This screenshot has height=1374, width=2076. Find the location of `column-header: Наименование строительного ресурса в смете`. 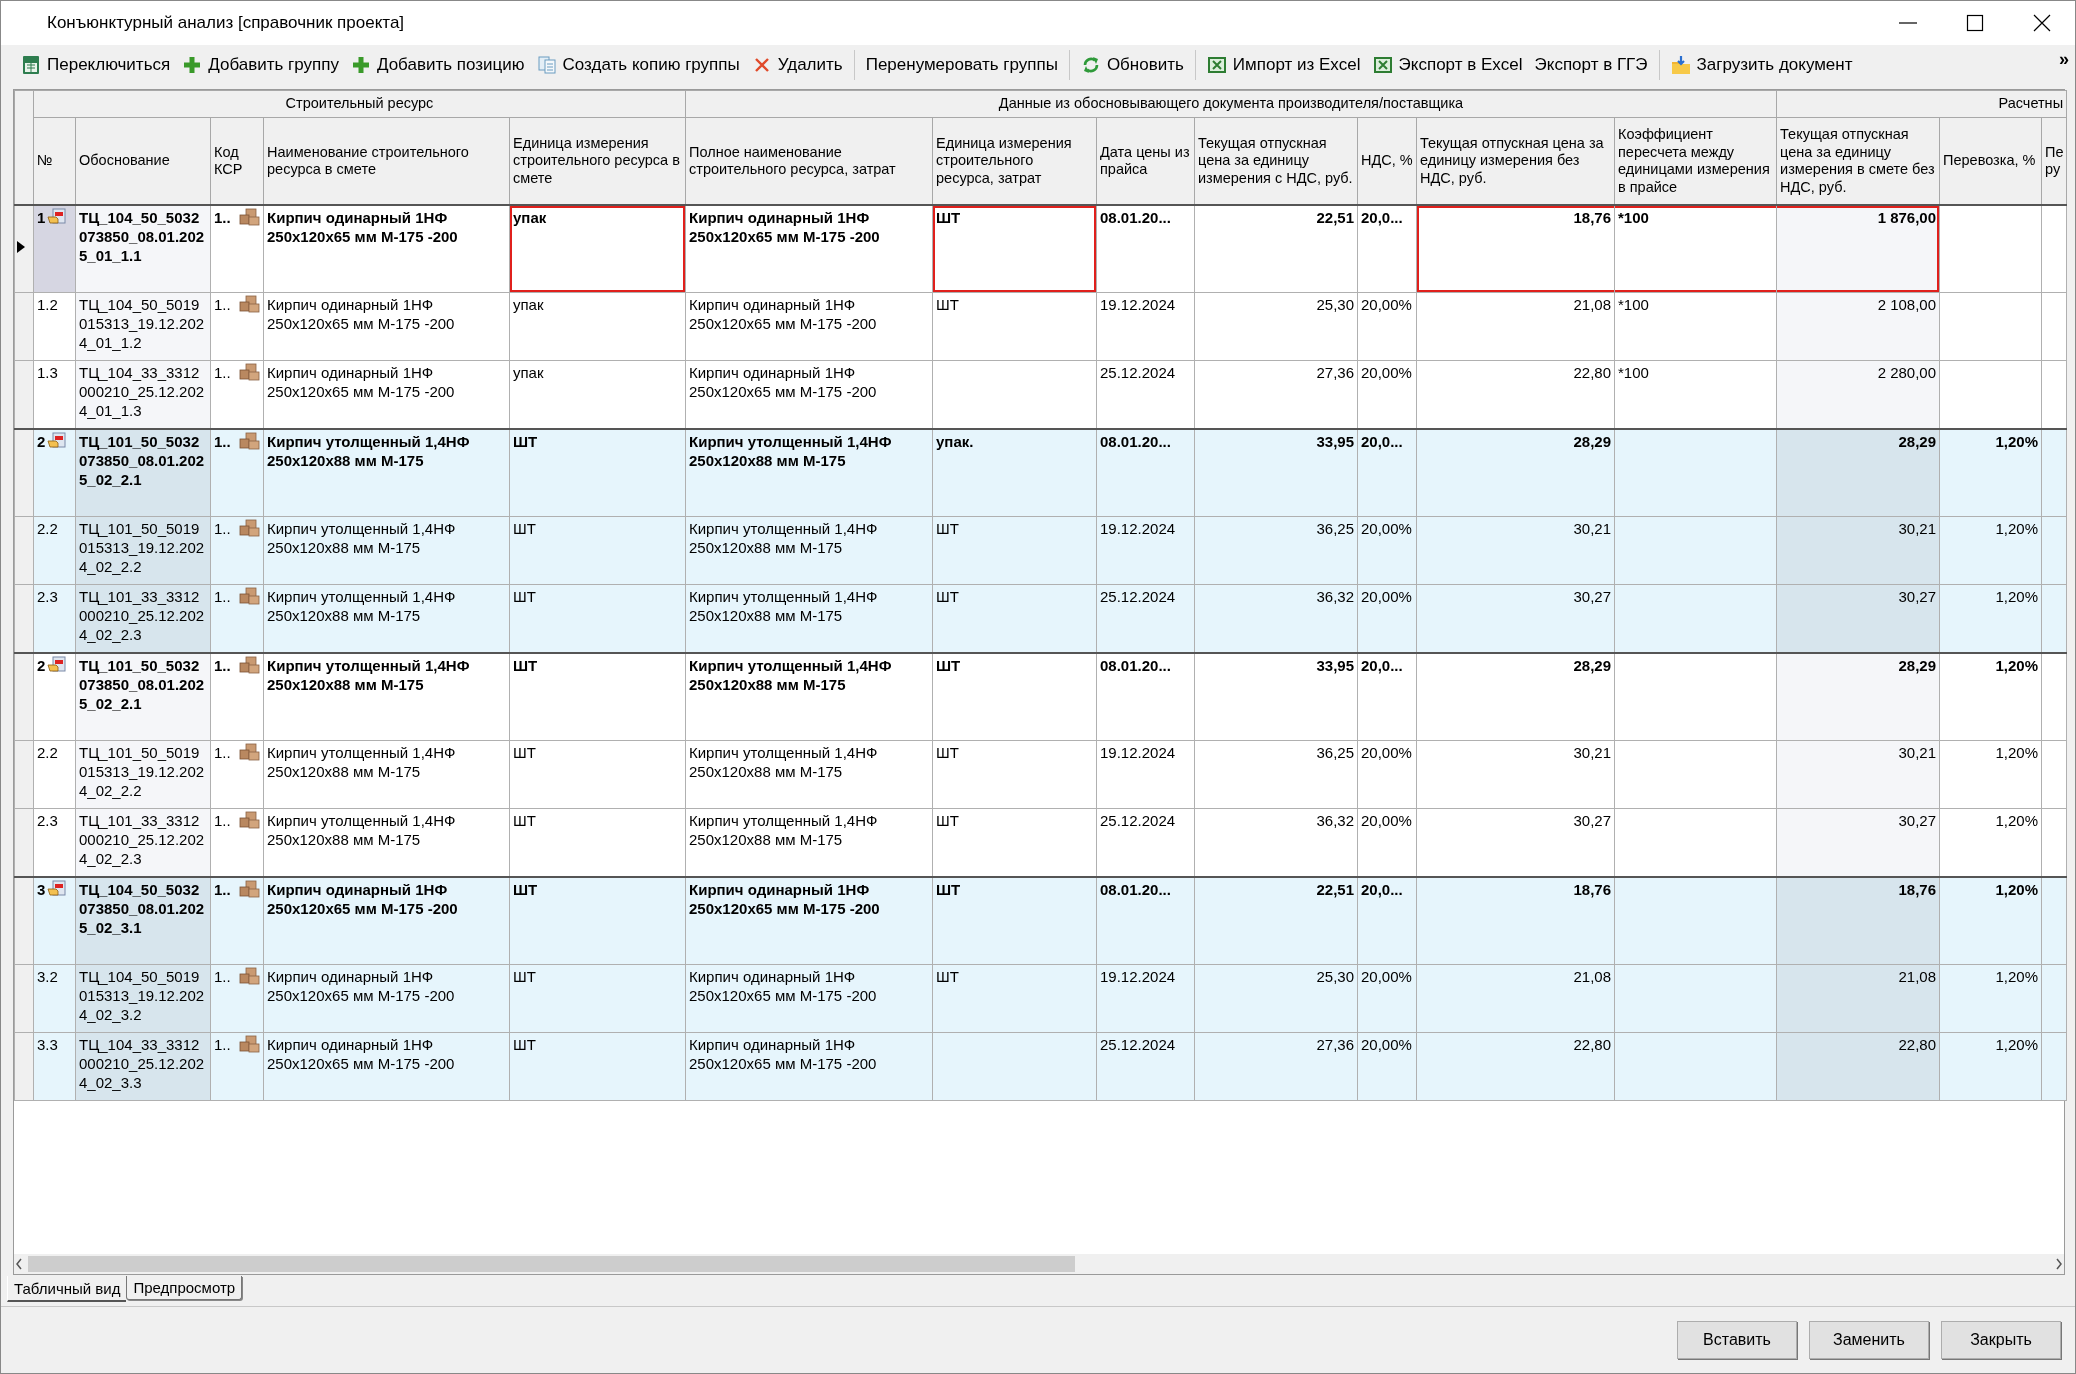

column-header: Наименование строительного ресурса в смете is located at coordinates (386, 161).